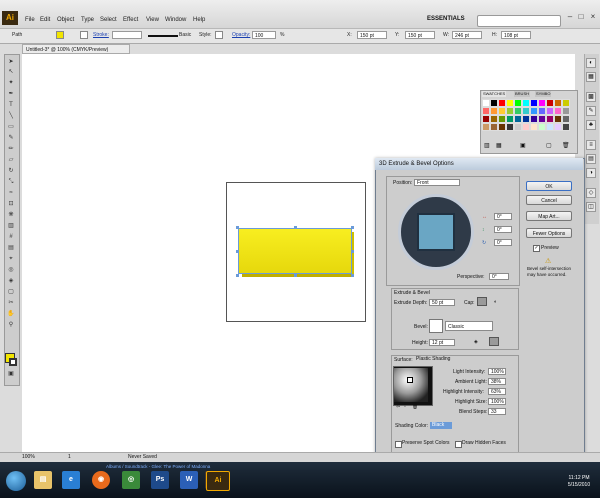 This screenshot has height=498, width=600. I want to click on slice-tool-icon: ✂, so click(11, 303).